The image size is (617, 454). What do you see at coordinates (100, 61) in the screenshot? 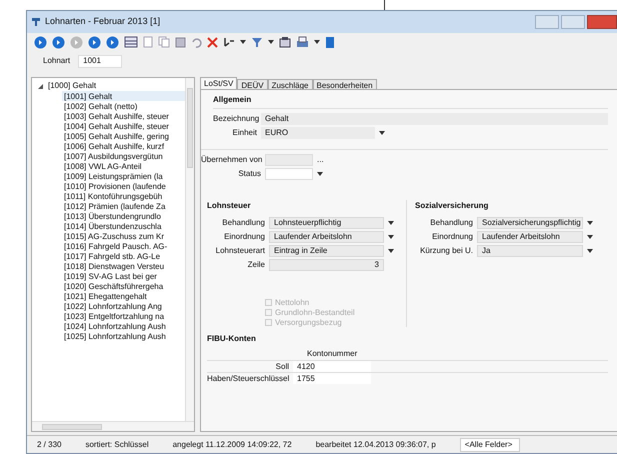
I see `lohnart-field: 1001` at bounding box center [100, 61].